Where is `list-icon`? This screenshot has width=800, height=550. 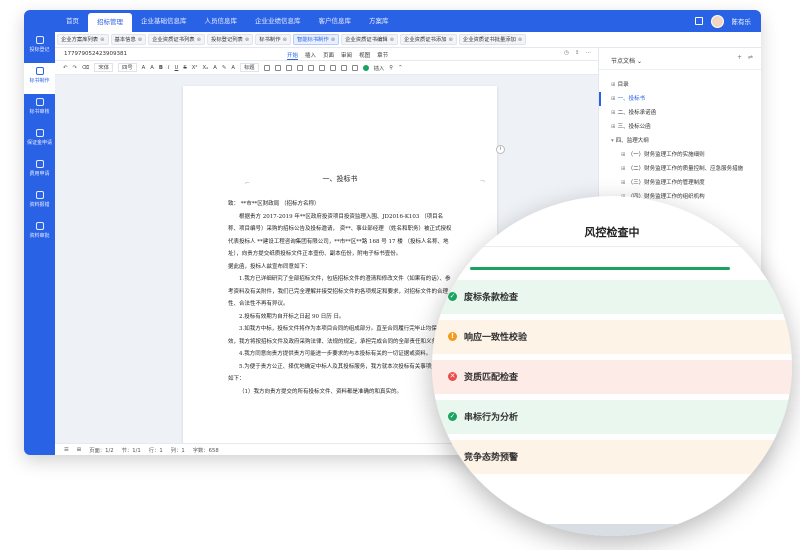 list-icon is located at coordinates (310, 67).